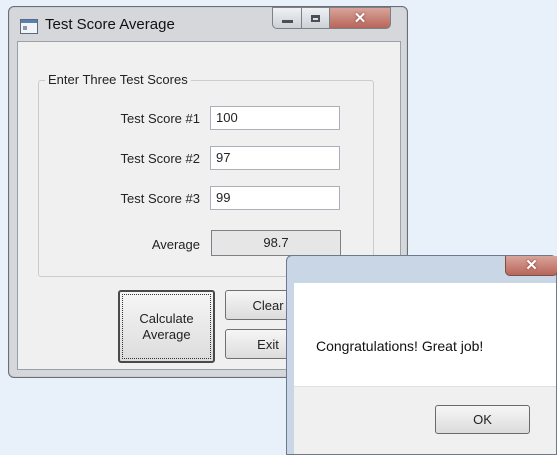  What do you see at coordinates (160, 118) in the screenshot?
I see `score1-label: Test Score #1` at bounding box center [160, 118].